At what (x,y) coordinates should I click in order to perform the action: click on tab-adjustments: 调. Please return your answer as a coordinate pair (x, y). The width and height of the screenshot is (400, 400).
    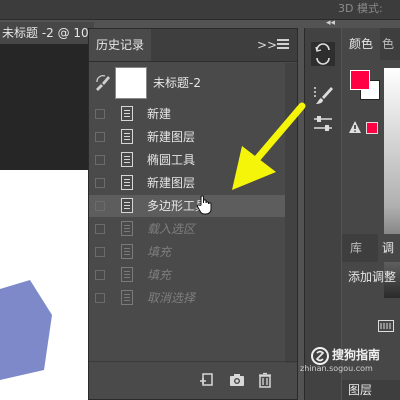
    Looking at the image, I should click on (389, 248).